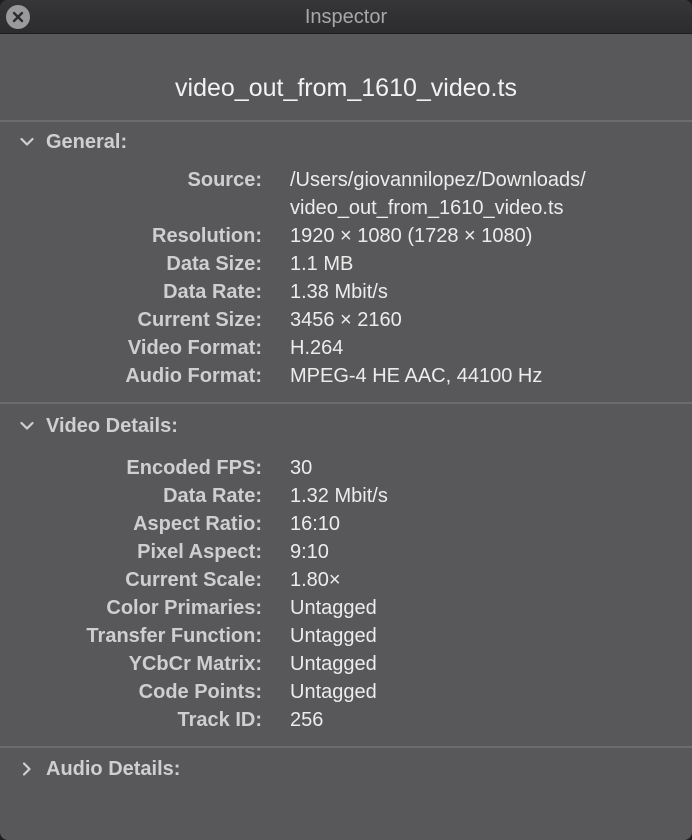 This screenshot has height=840, width=692. I want to click on info-value: 3456 × 2160, so click(346, 320).